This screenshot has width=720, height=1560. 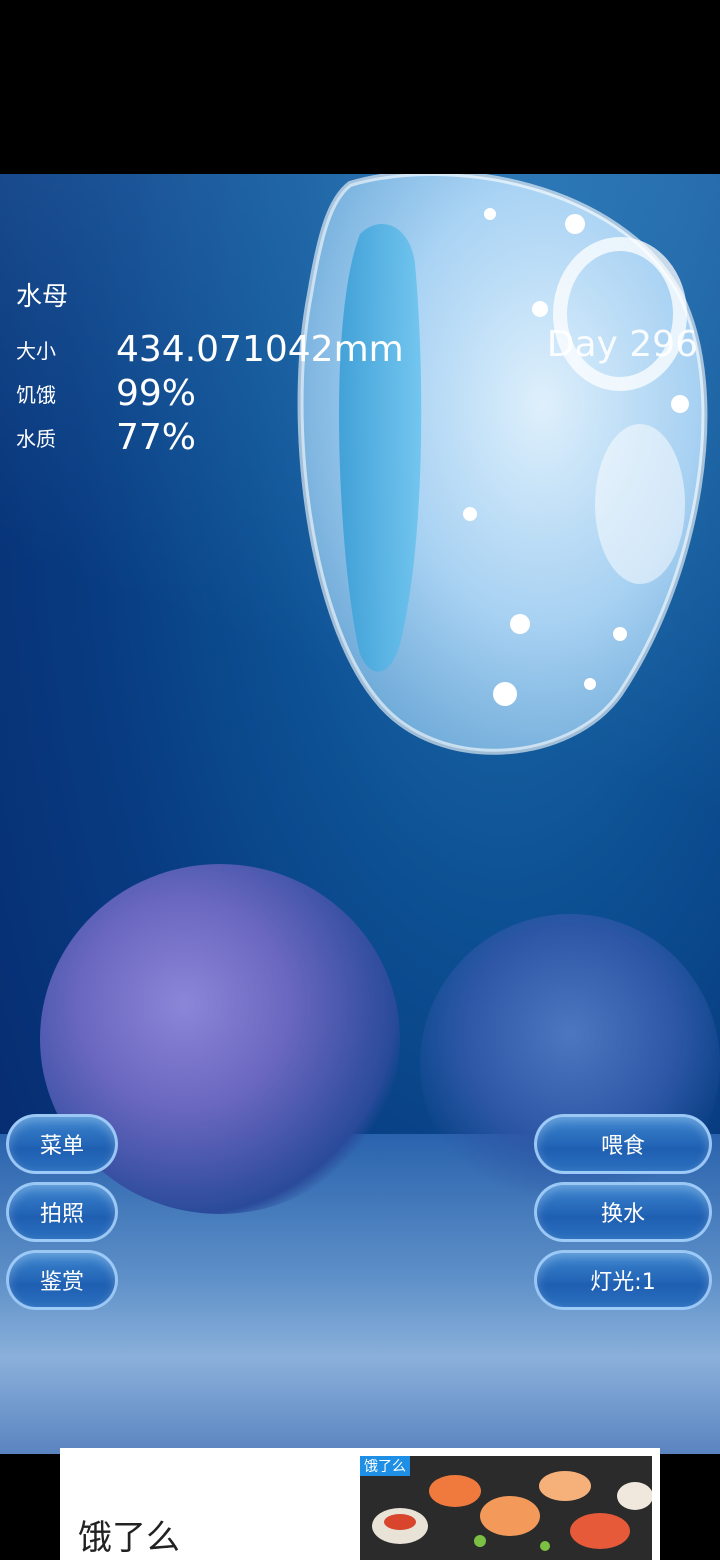 I want to click on ad-banner: 饿了么 饿了么, so click(x=360, y=1504).